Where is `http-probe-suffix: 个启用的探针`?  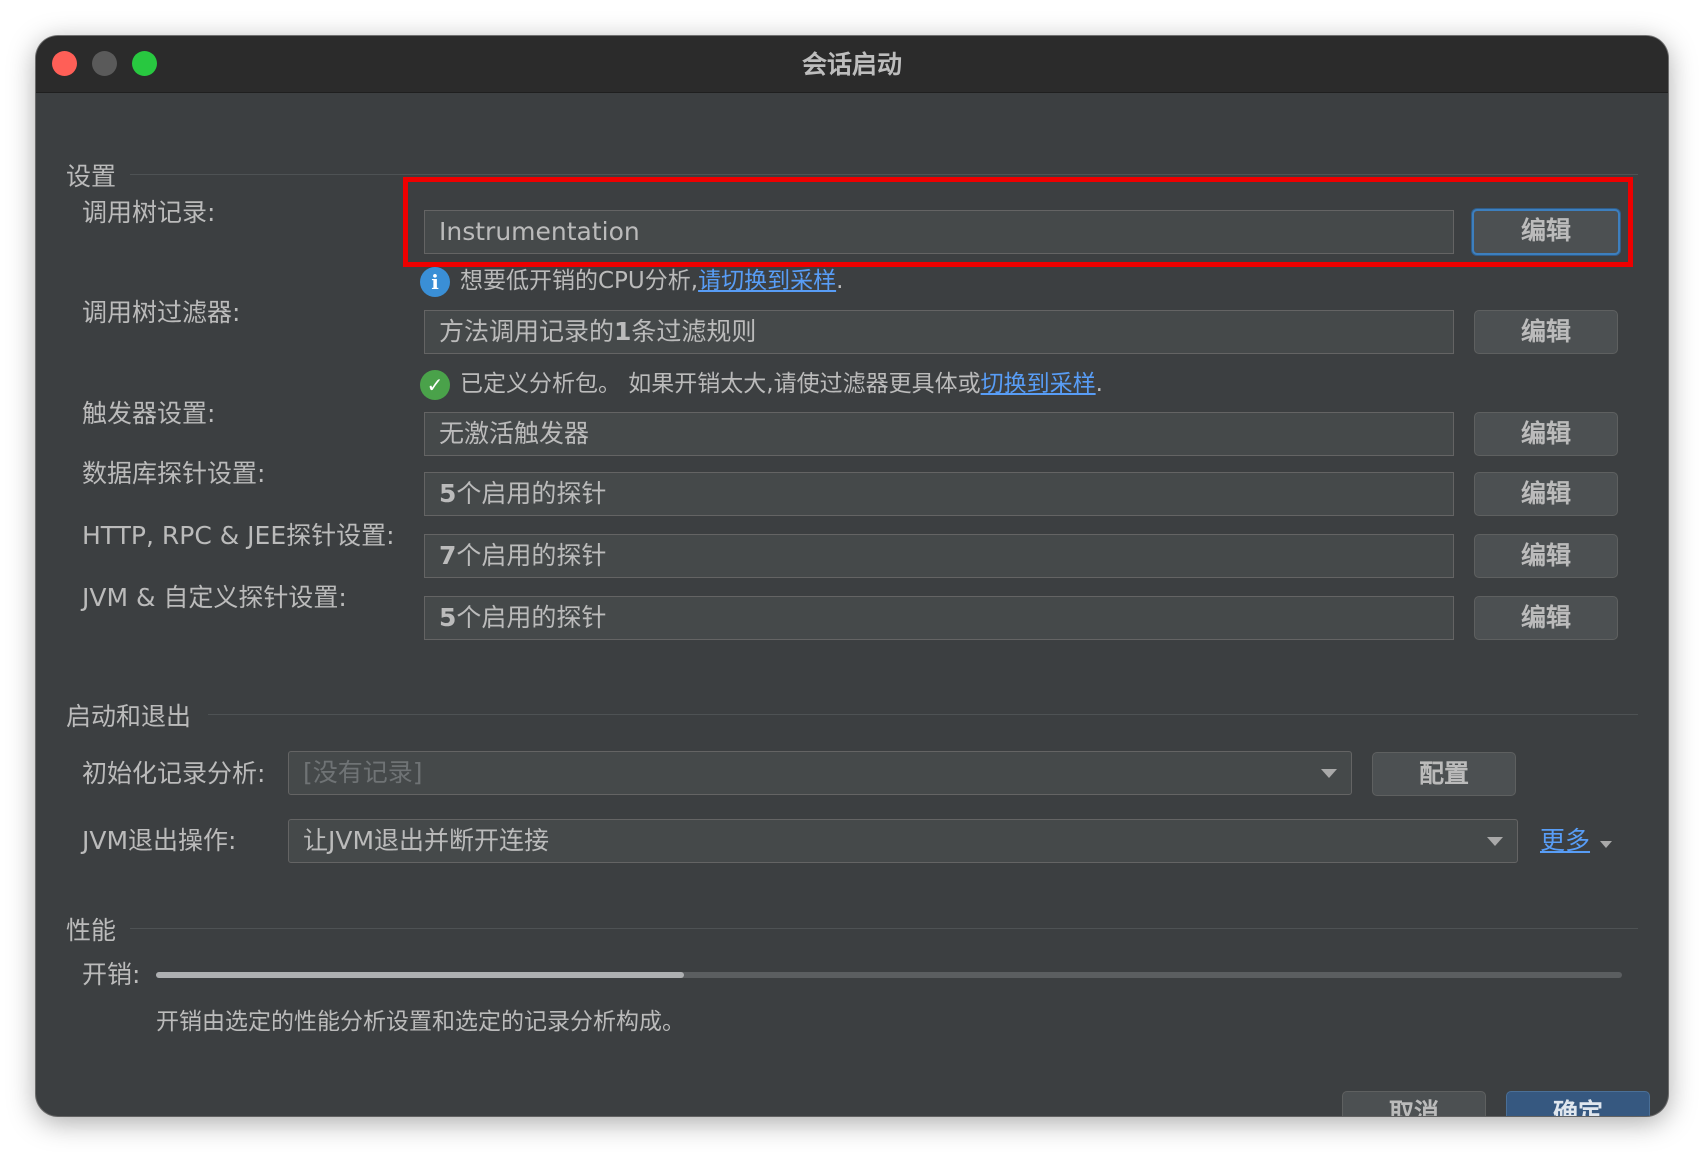 http-probe-suffix: 个启用的探针 is located at coordinates (531, 555).